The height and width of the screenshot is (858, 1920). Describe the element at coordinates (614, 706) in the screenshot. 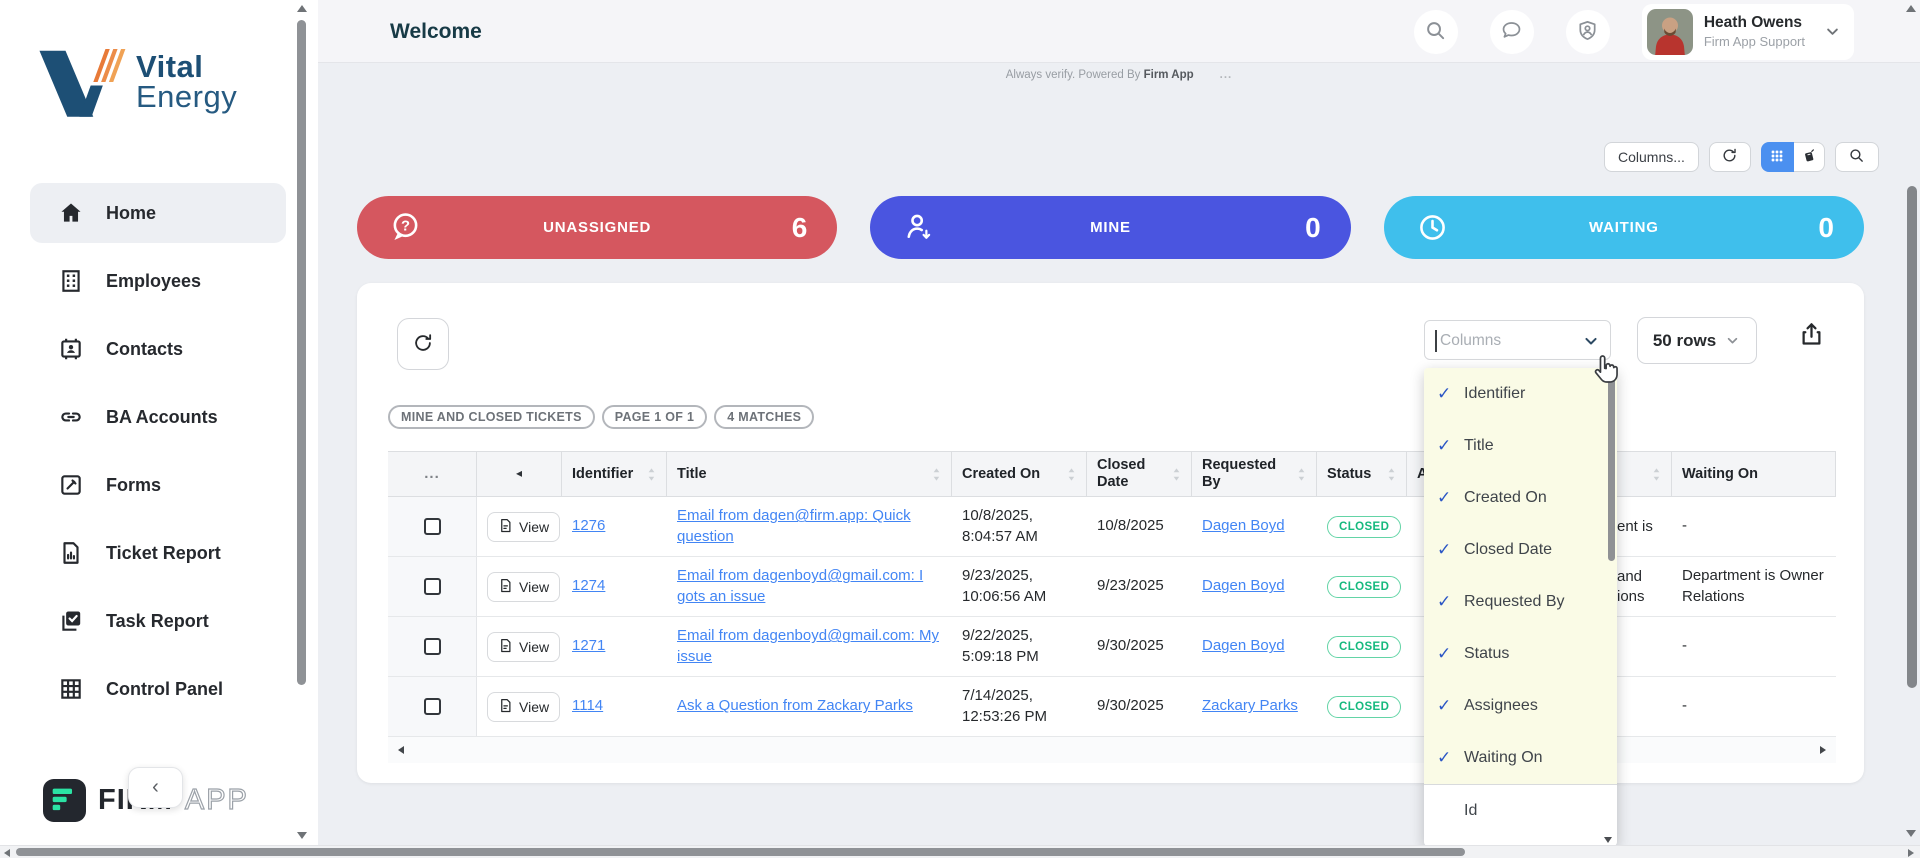

I see `identifier-cell: 1114` at that location.